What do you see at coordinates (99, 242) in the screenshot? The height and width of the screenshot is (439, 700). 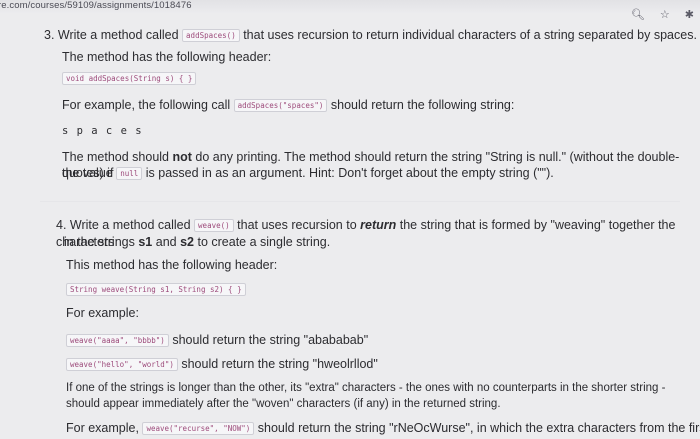 I see `q4-intro-text-4: in the strings` at bounding box center [99, 242].